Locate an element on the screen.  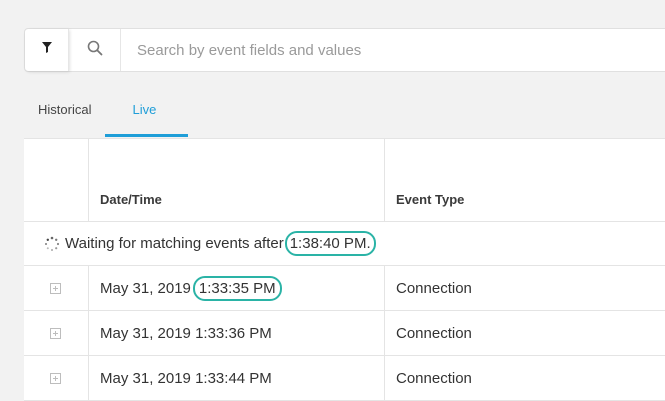
table-row: May 31, 2019 1:33:44 PM Connection is located at coordinates (344, 378).